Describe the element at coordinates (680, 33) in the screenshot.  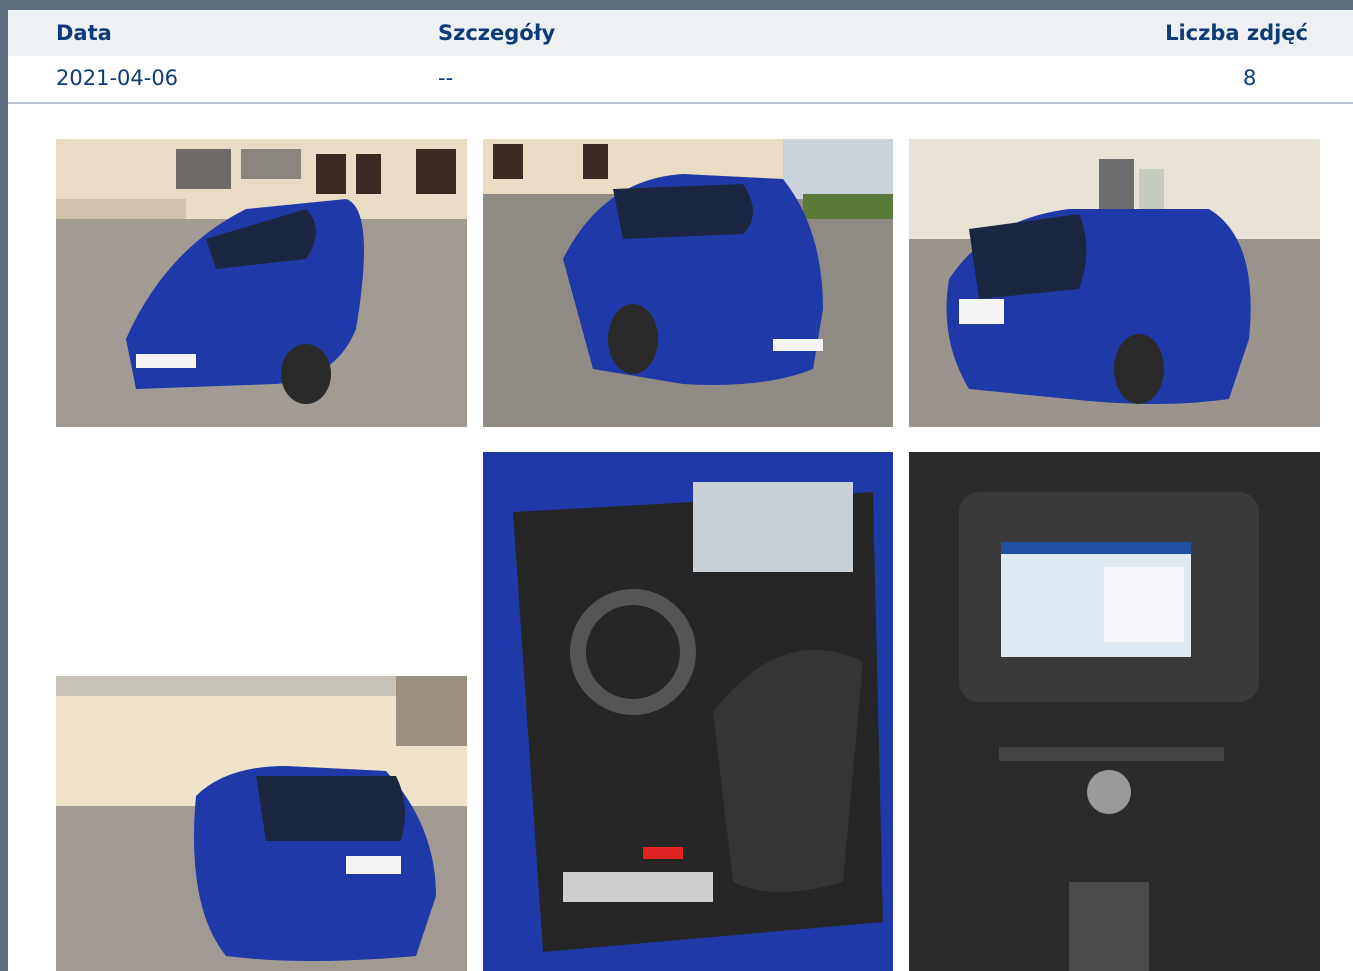
I see `table-header-row: Data Szczegóły Liczba zdjęć` at that location.